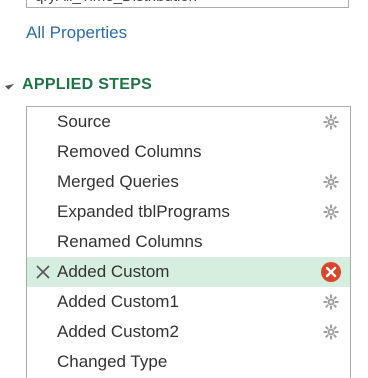 This screenshot has width=368, height=378. I want to click on step-label: Removed Columns, so click(129, 151).